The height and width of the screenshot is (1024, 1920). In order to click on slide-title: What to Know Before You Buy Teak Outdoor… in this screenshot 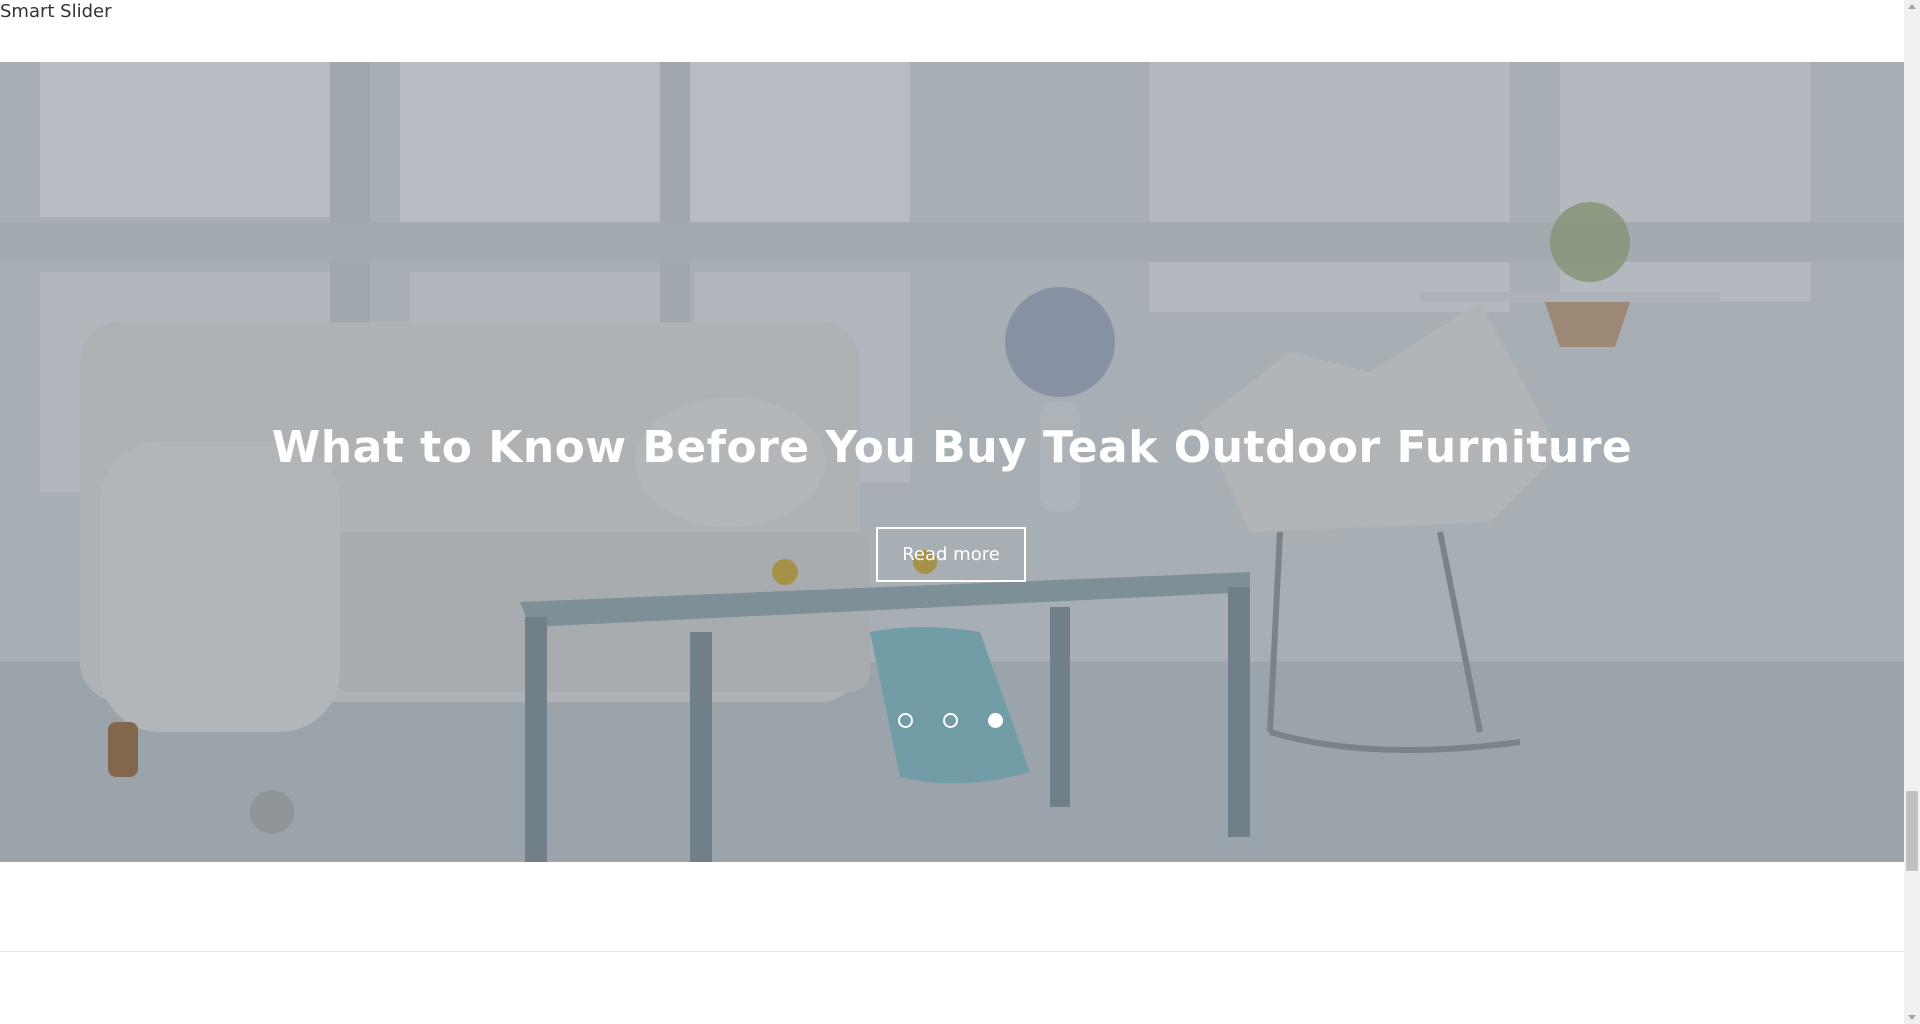, I will do `click(952, 447)`.